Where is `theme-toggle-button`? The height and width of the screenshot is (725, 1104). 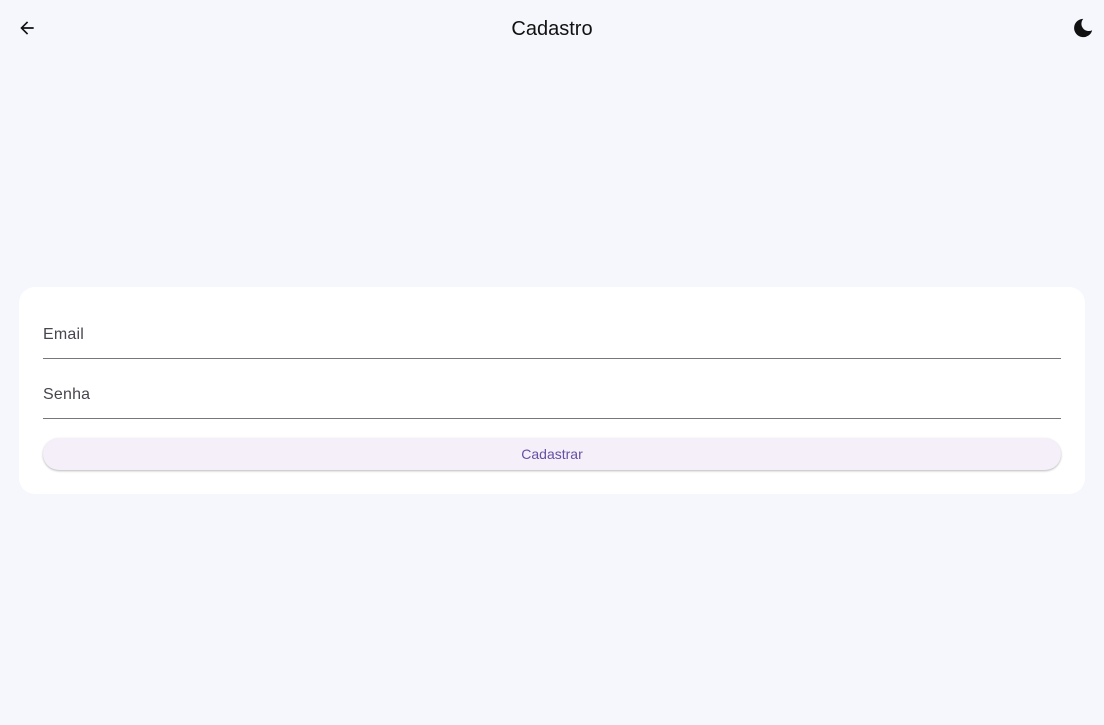 theme-toggle-button is located at coordinates (1083, 28).